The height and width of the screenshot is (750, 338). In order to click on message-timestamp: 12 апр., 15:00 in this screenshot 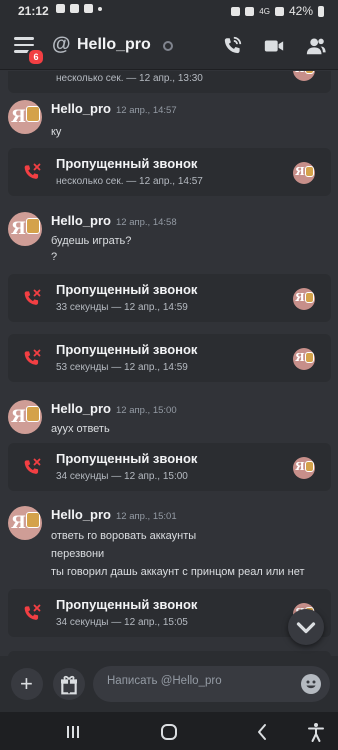, I will do `click(146, 410)`.